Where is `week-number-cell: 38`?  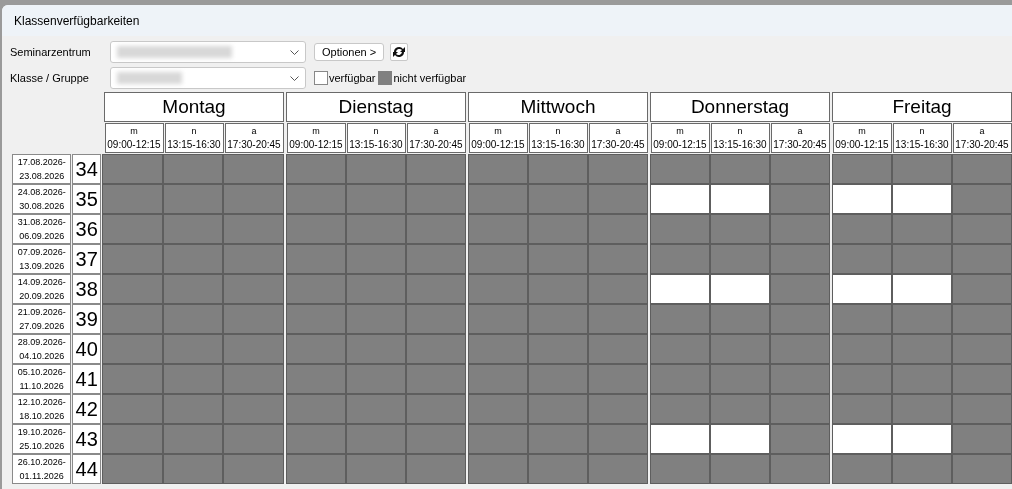 week-number-cell: 38 is located at coordinates (86, 289).